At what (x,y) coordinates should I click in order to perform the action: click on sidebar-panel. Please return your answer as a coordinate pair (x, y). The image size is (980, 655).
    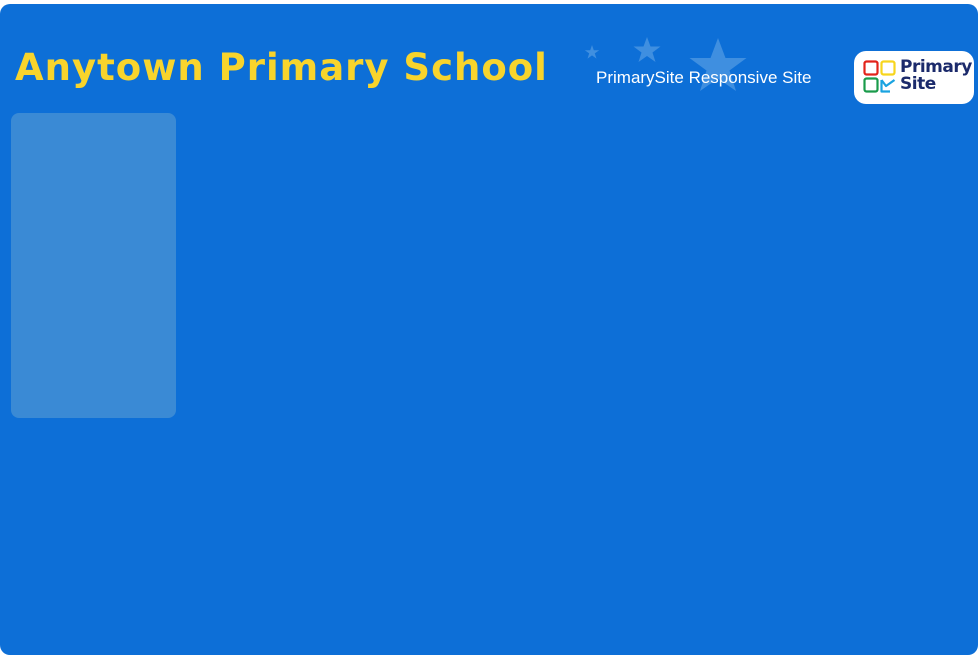
    Looking at the image, I should click on (93, 265).